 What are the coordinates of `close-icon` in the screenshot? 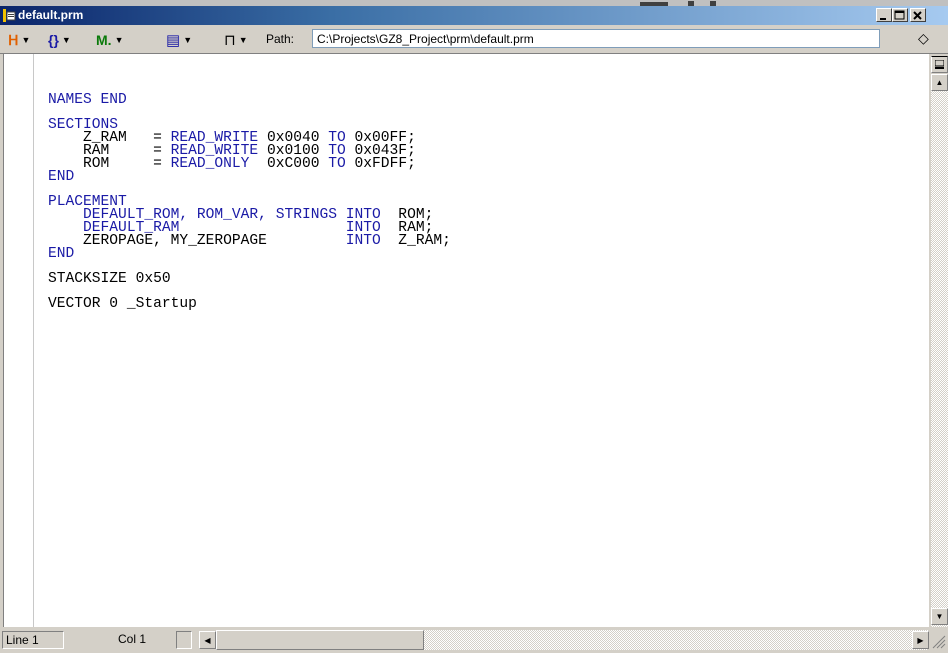 It's located at (917, 15).